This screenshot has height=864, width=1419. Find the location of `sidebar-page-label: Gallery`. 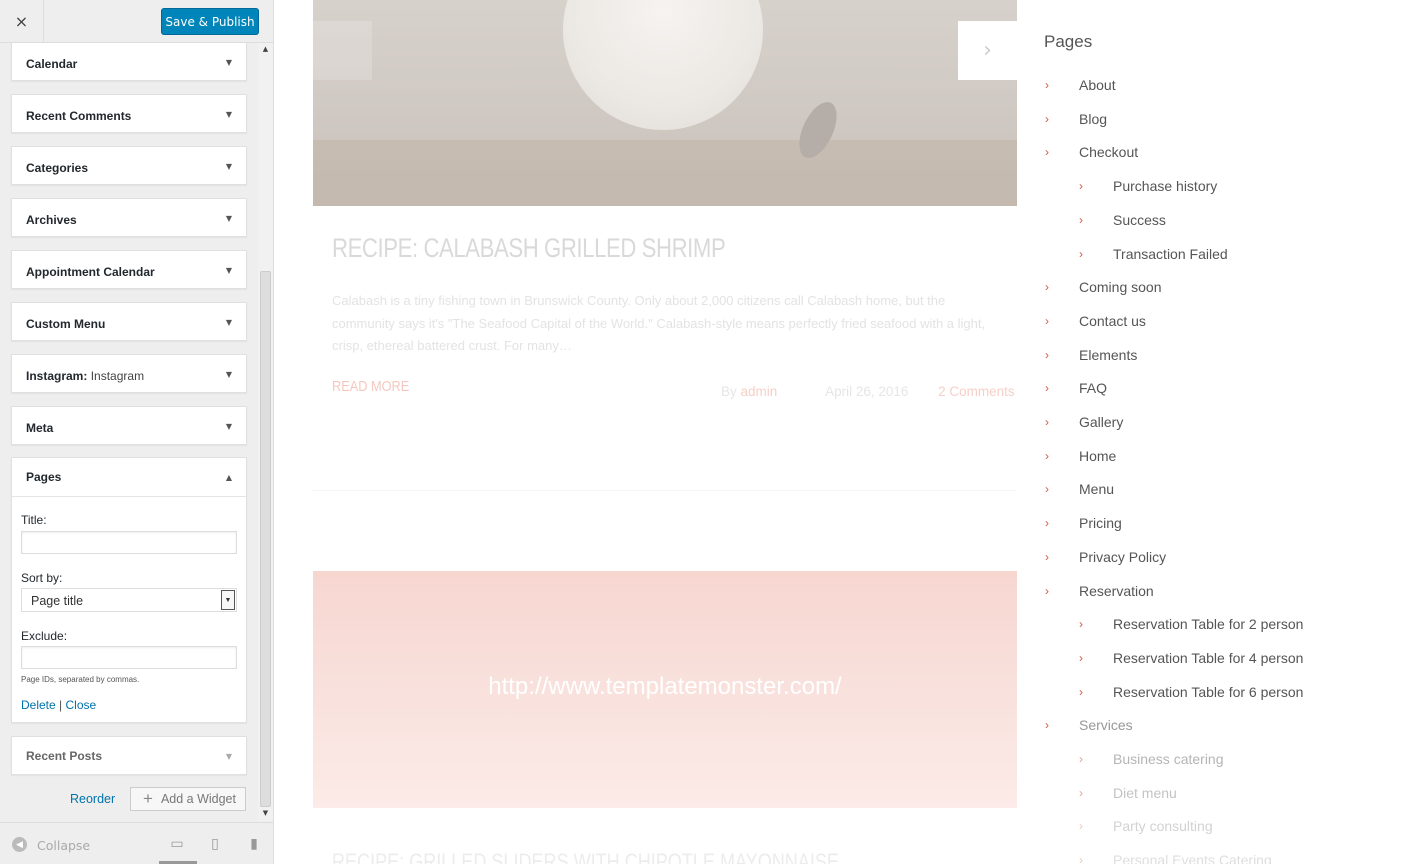

sidebar-page-label: Gallery is located at coordinates (1101, 422).